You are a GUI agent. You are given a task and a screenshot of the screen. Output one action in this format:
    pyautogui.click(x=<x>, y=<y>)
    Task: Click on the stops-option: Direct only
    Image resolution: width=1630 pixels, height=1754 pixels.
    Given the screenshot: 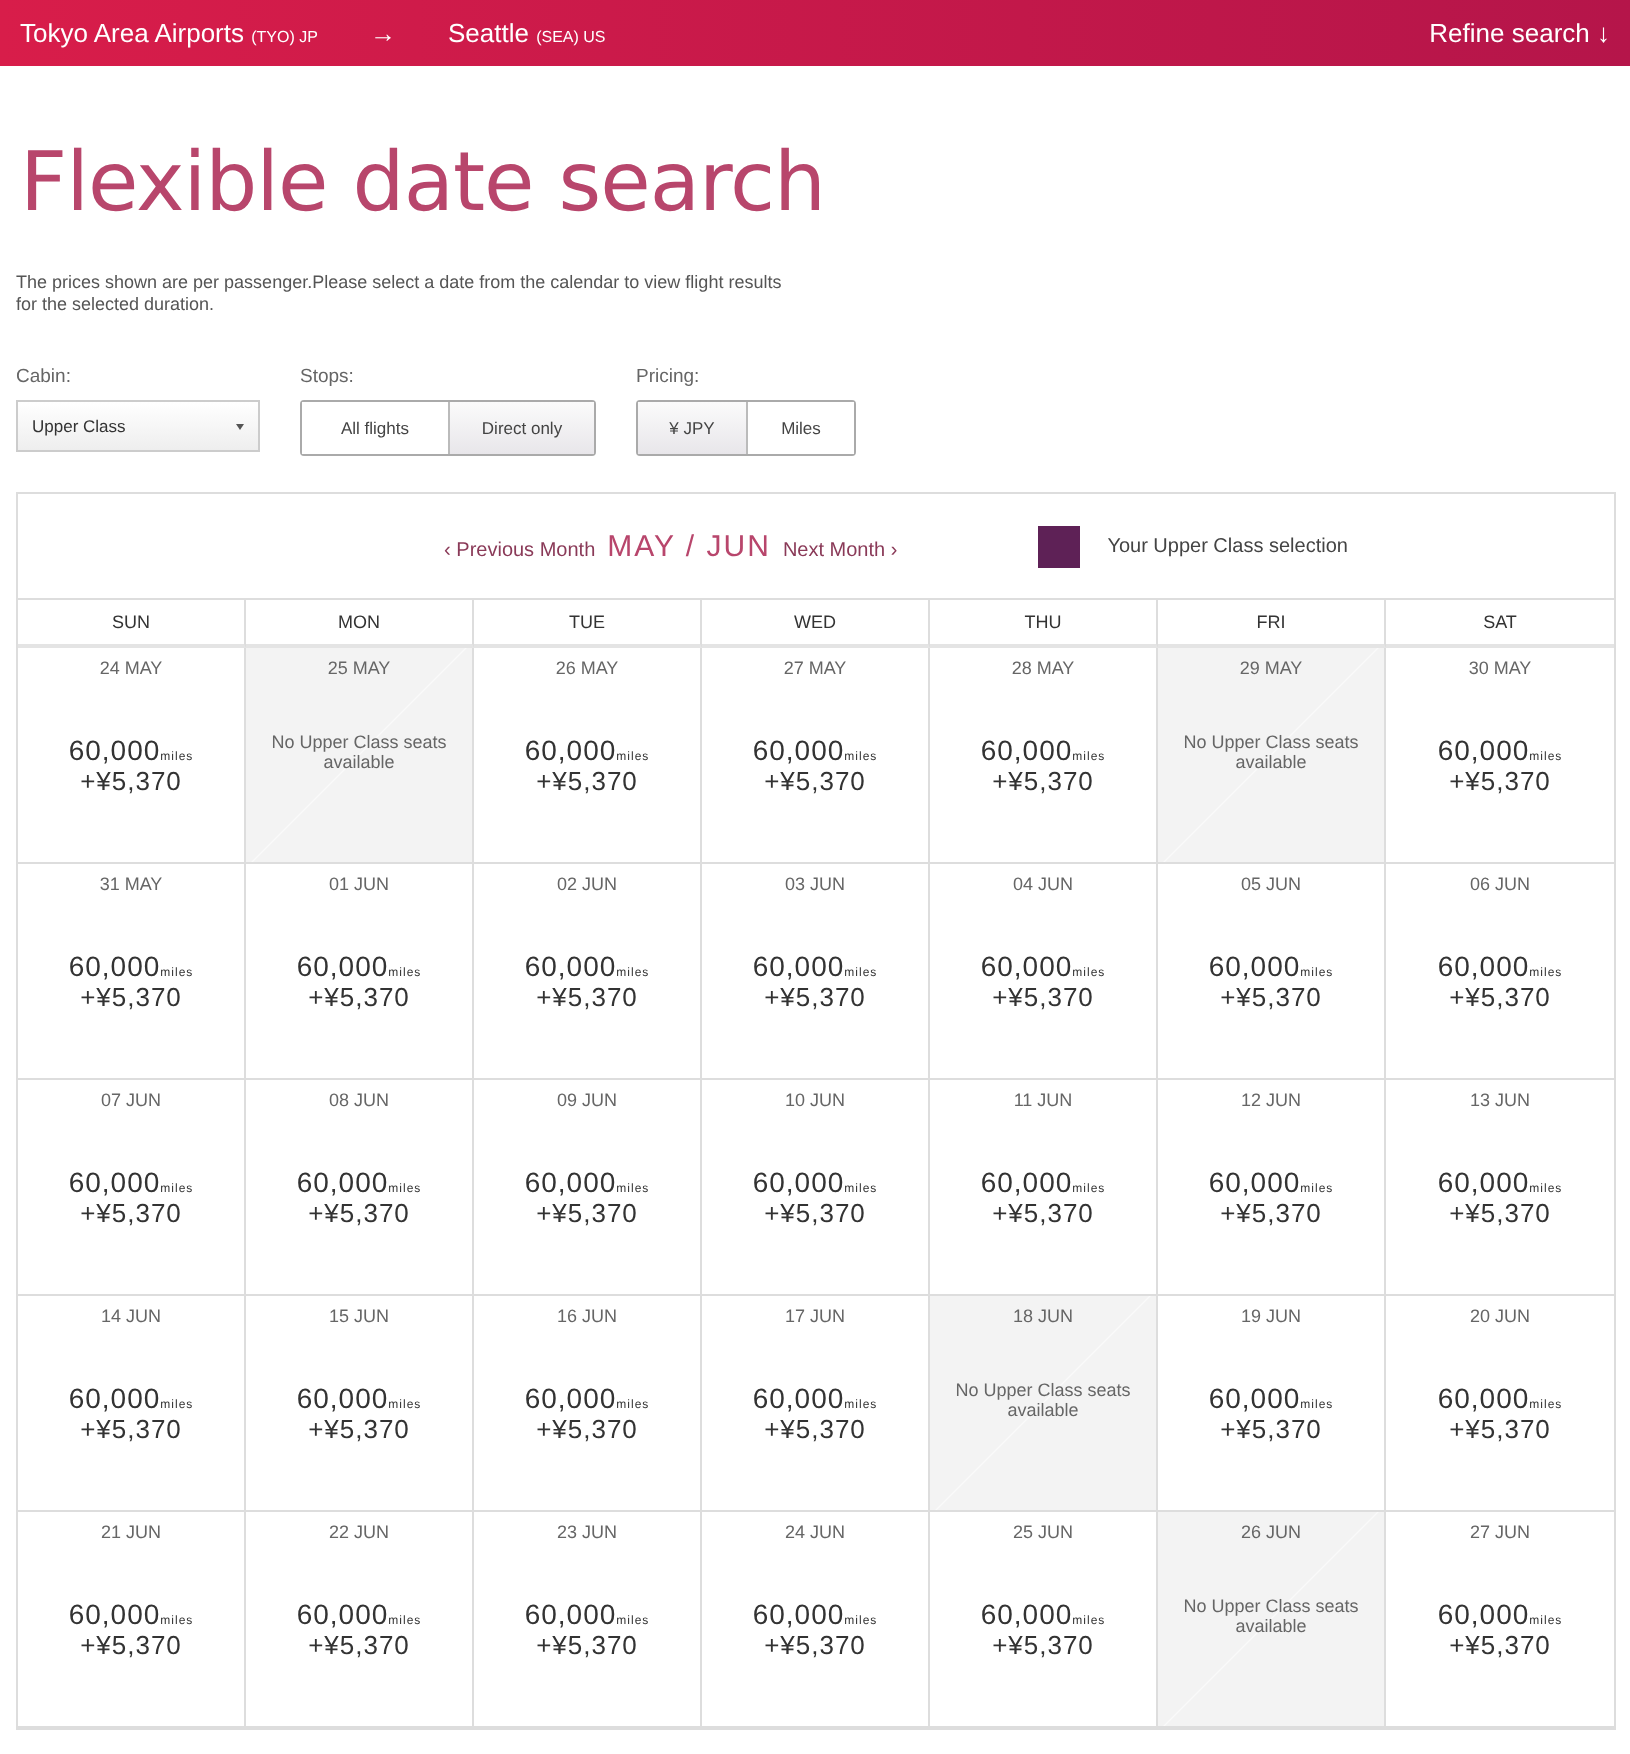 What is the action you would take?
    pyautogui.click(x=521, y=428)
    